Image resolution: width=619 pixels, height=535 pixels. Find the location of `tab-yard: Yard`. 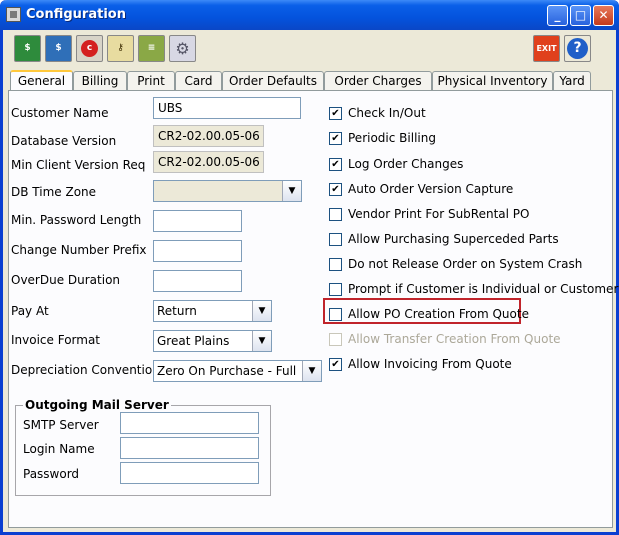

tab-yard: Yard is located at coordinates (572, 81).